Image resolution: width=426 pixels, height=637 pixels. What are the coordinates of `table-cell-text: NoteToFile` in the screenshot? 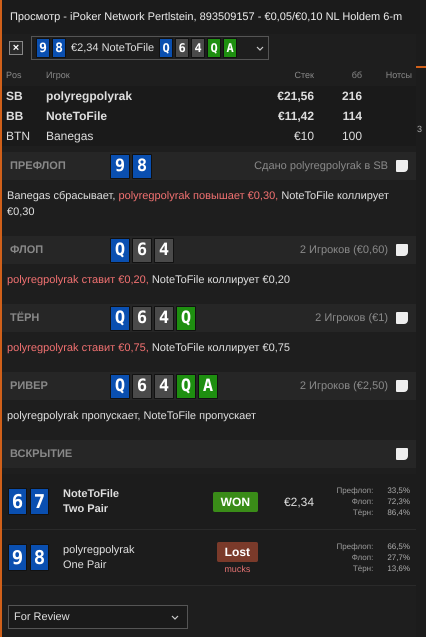 It's located at (76, 116).